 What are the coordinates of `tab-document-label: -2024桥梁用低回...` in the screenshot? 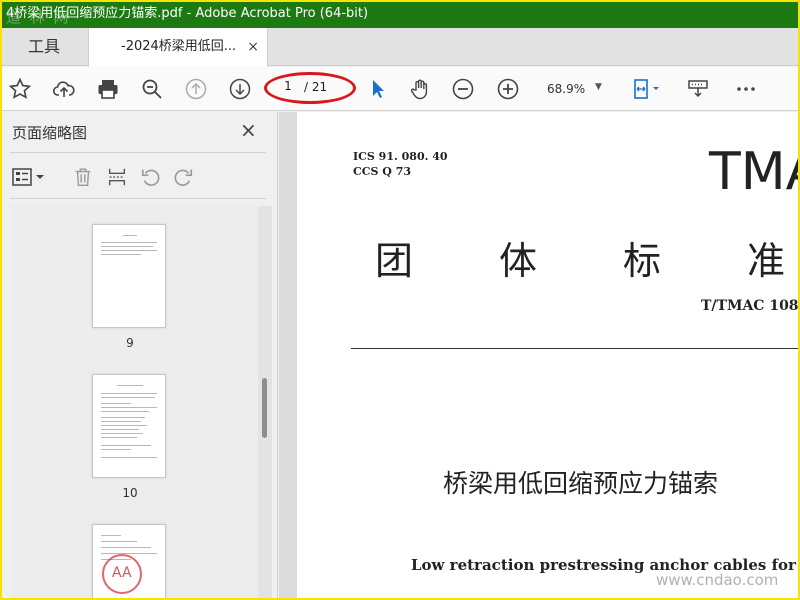 It's located at (179, 46).